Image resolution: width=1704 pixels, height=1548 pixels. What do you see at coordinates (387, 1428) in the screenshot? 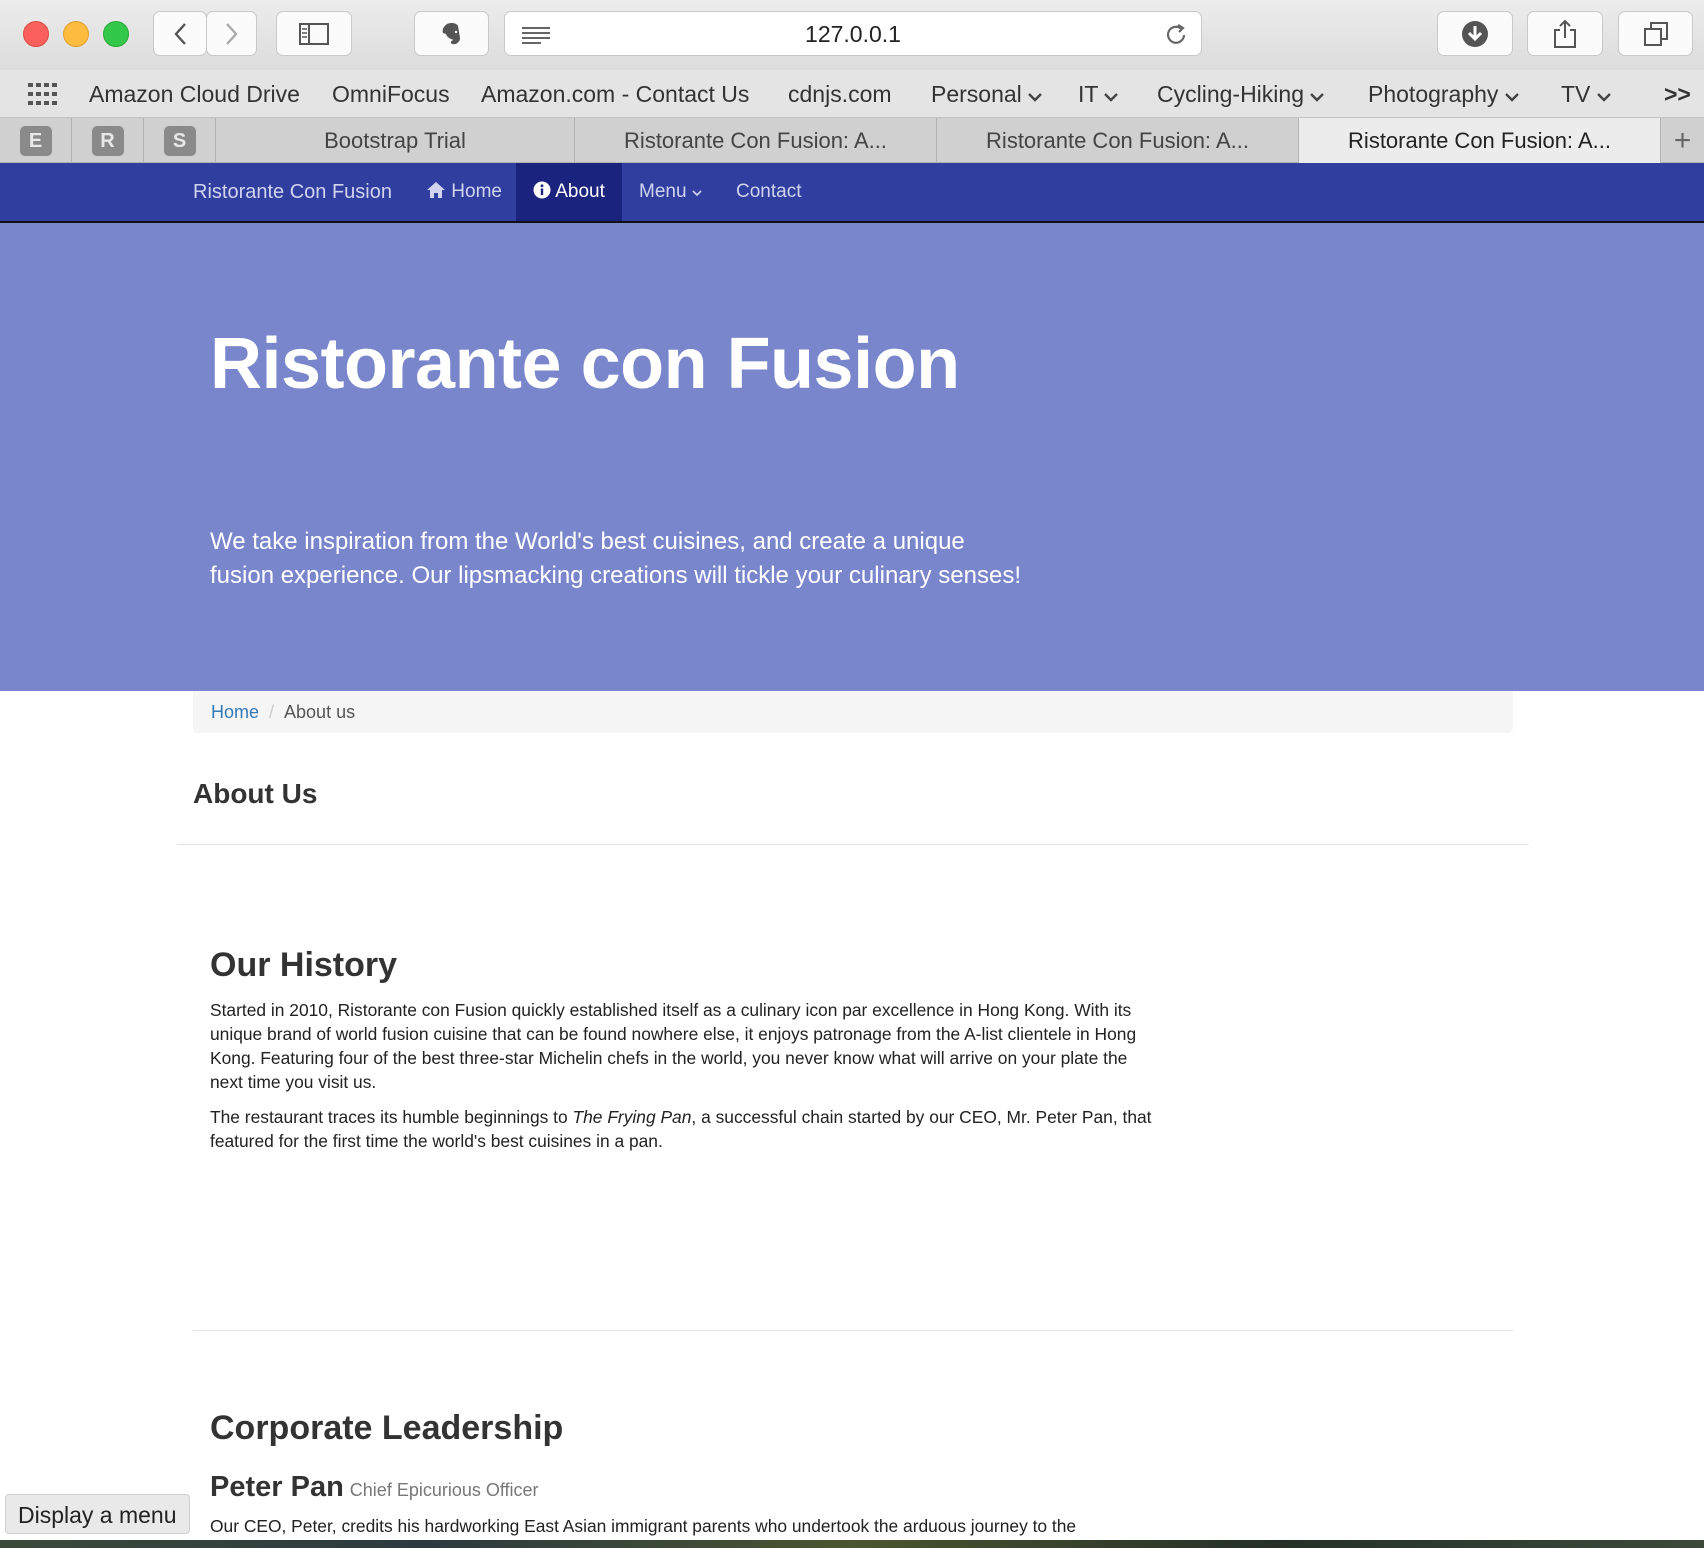
I see `leadership-heading: Corporate Leadership` at bounding box center [387, 1428].